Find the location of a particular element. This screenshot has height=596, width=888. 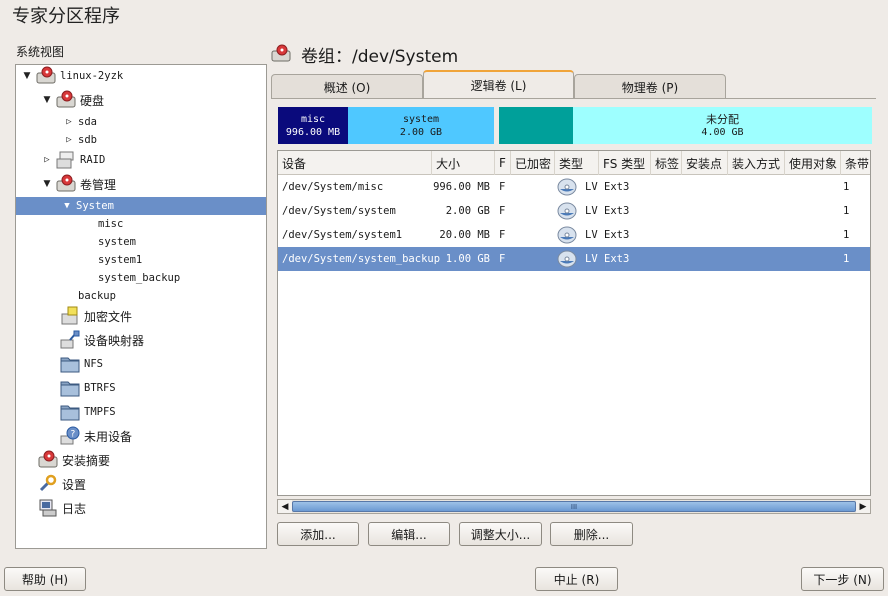

settings-icon is located at coordinates (48, 484).